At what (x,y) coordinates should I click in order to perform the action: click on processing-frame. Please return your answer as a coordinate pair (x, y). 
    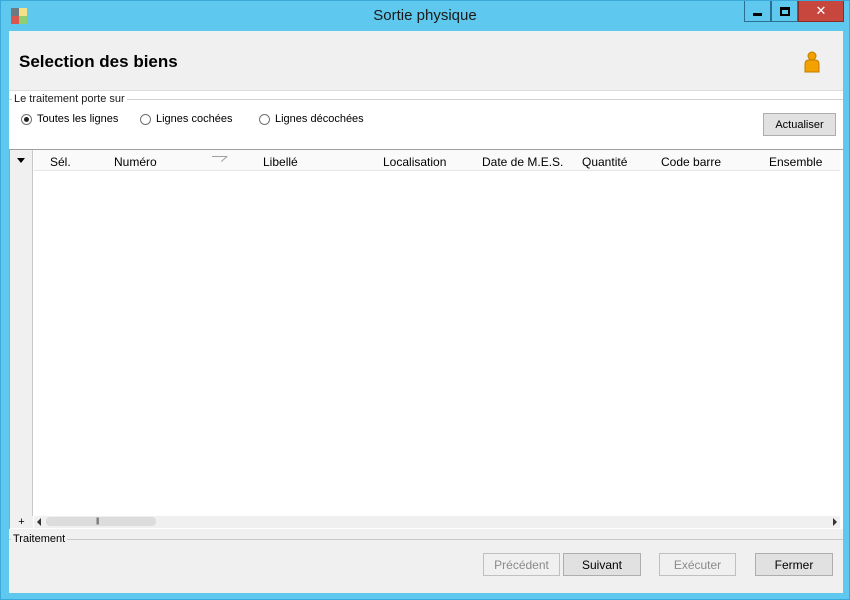
    Looking at the image, I should click on (426, 539).